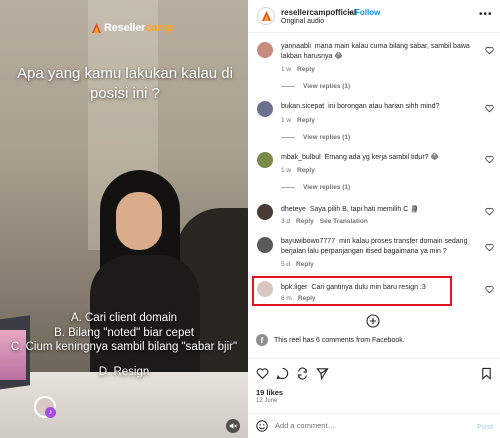 This screenshot has height=438, width=500. I want to click on likes-count: 19 likes, so click(269, 392).